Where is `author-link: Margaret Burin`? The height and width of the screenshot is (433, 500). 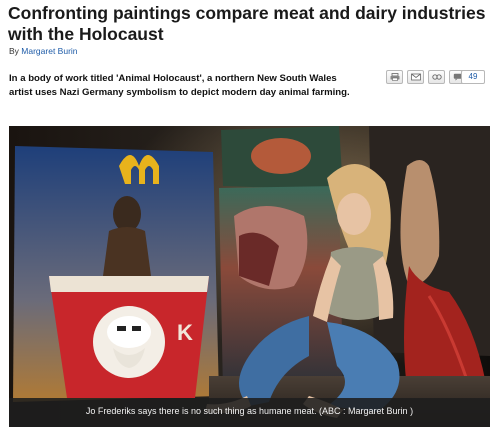
author-link: Margaret Burin is located at coordinates (49, 51).